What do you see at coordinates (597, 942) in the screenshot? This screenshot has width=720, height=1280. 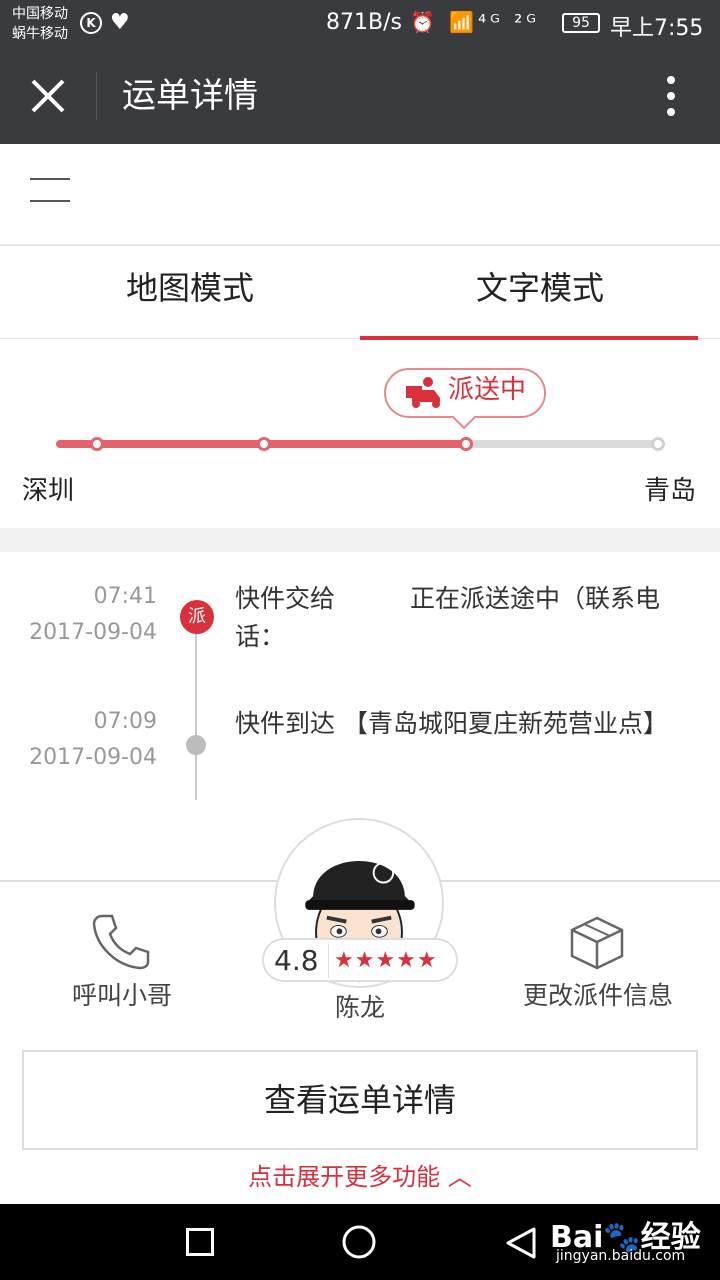 I see `package-box-icon` at bounding box center [597, 942].